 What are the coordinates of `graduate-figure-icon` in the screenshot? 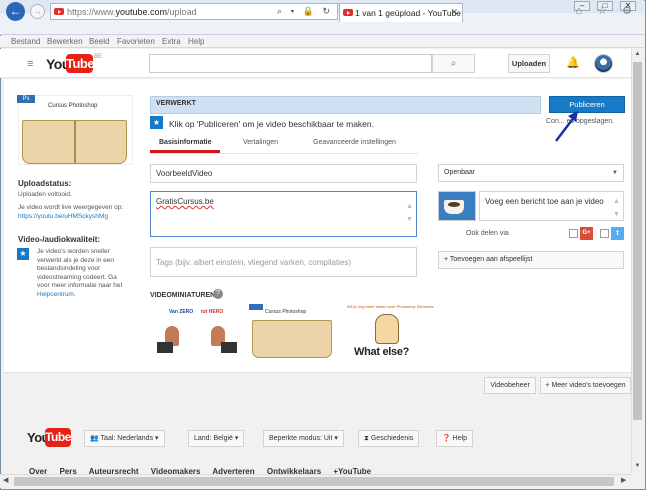 It's located at (387, 329).